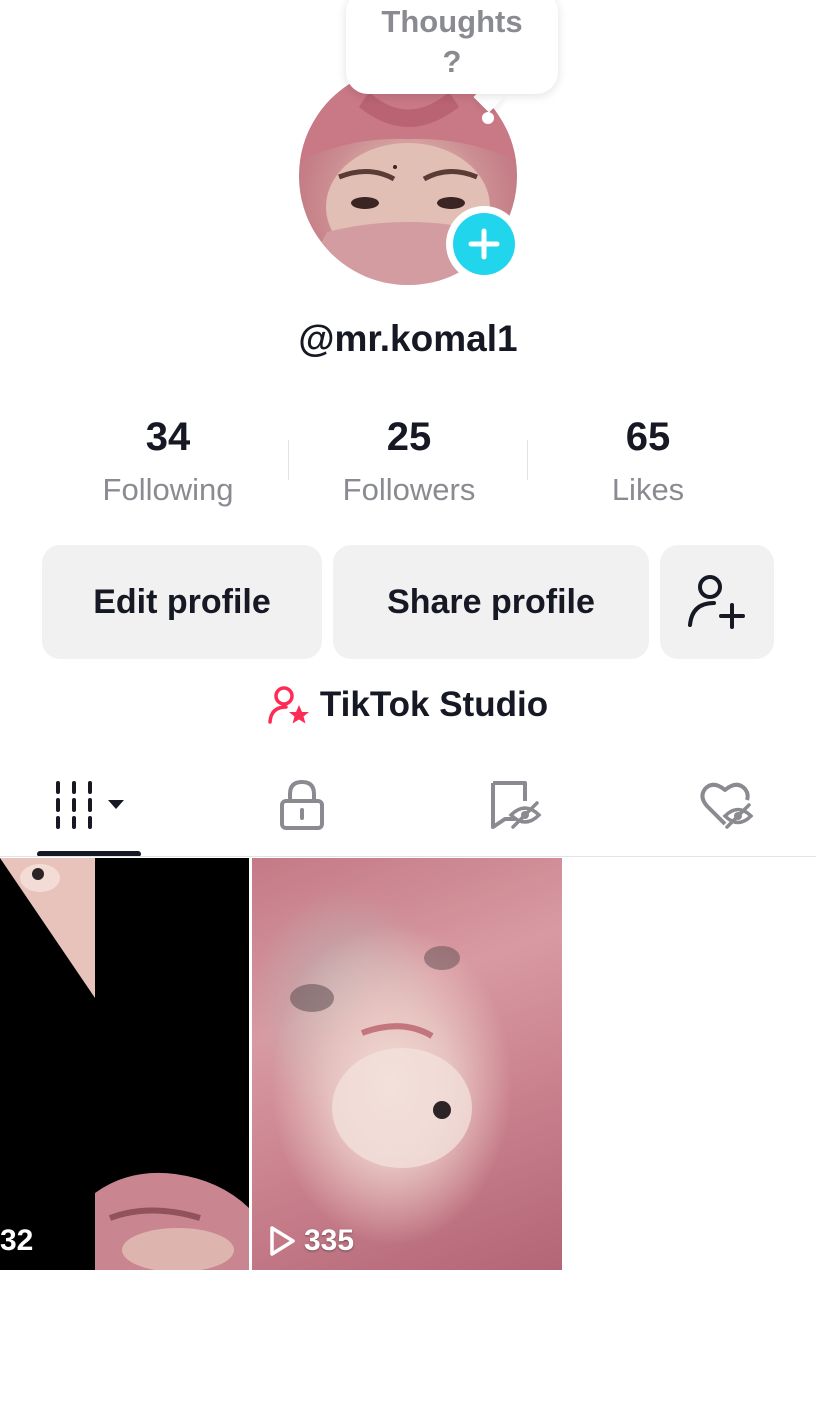  What do you see at coordinates (282, 1241) in the screenshot?
I see `play-icon` at bounding box center [282, 1241].